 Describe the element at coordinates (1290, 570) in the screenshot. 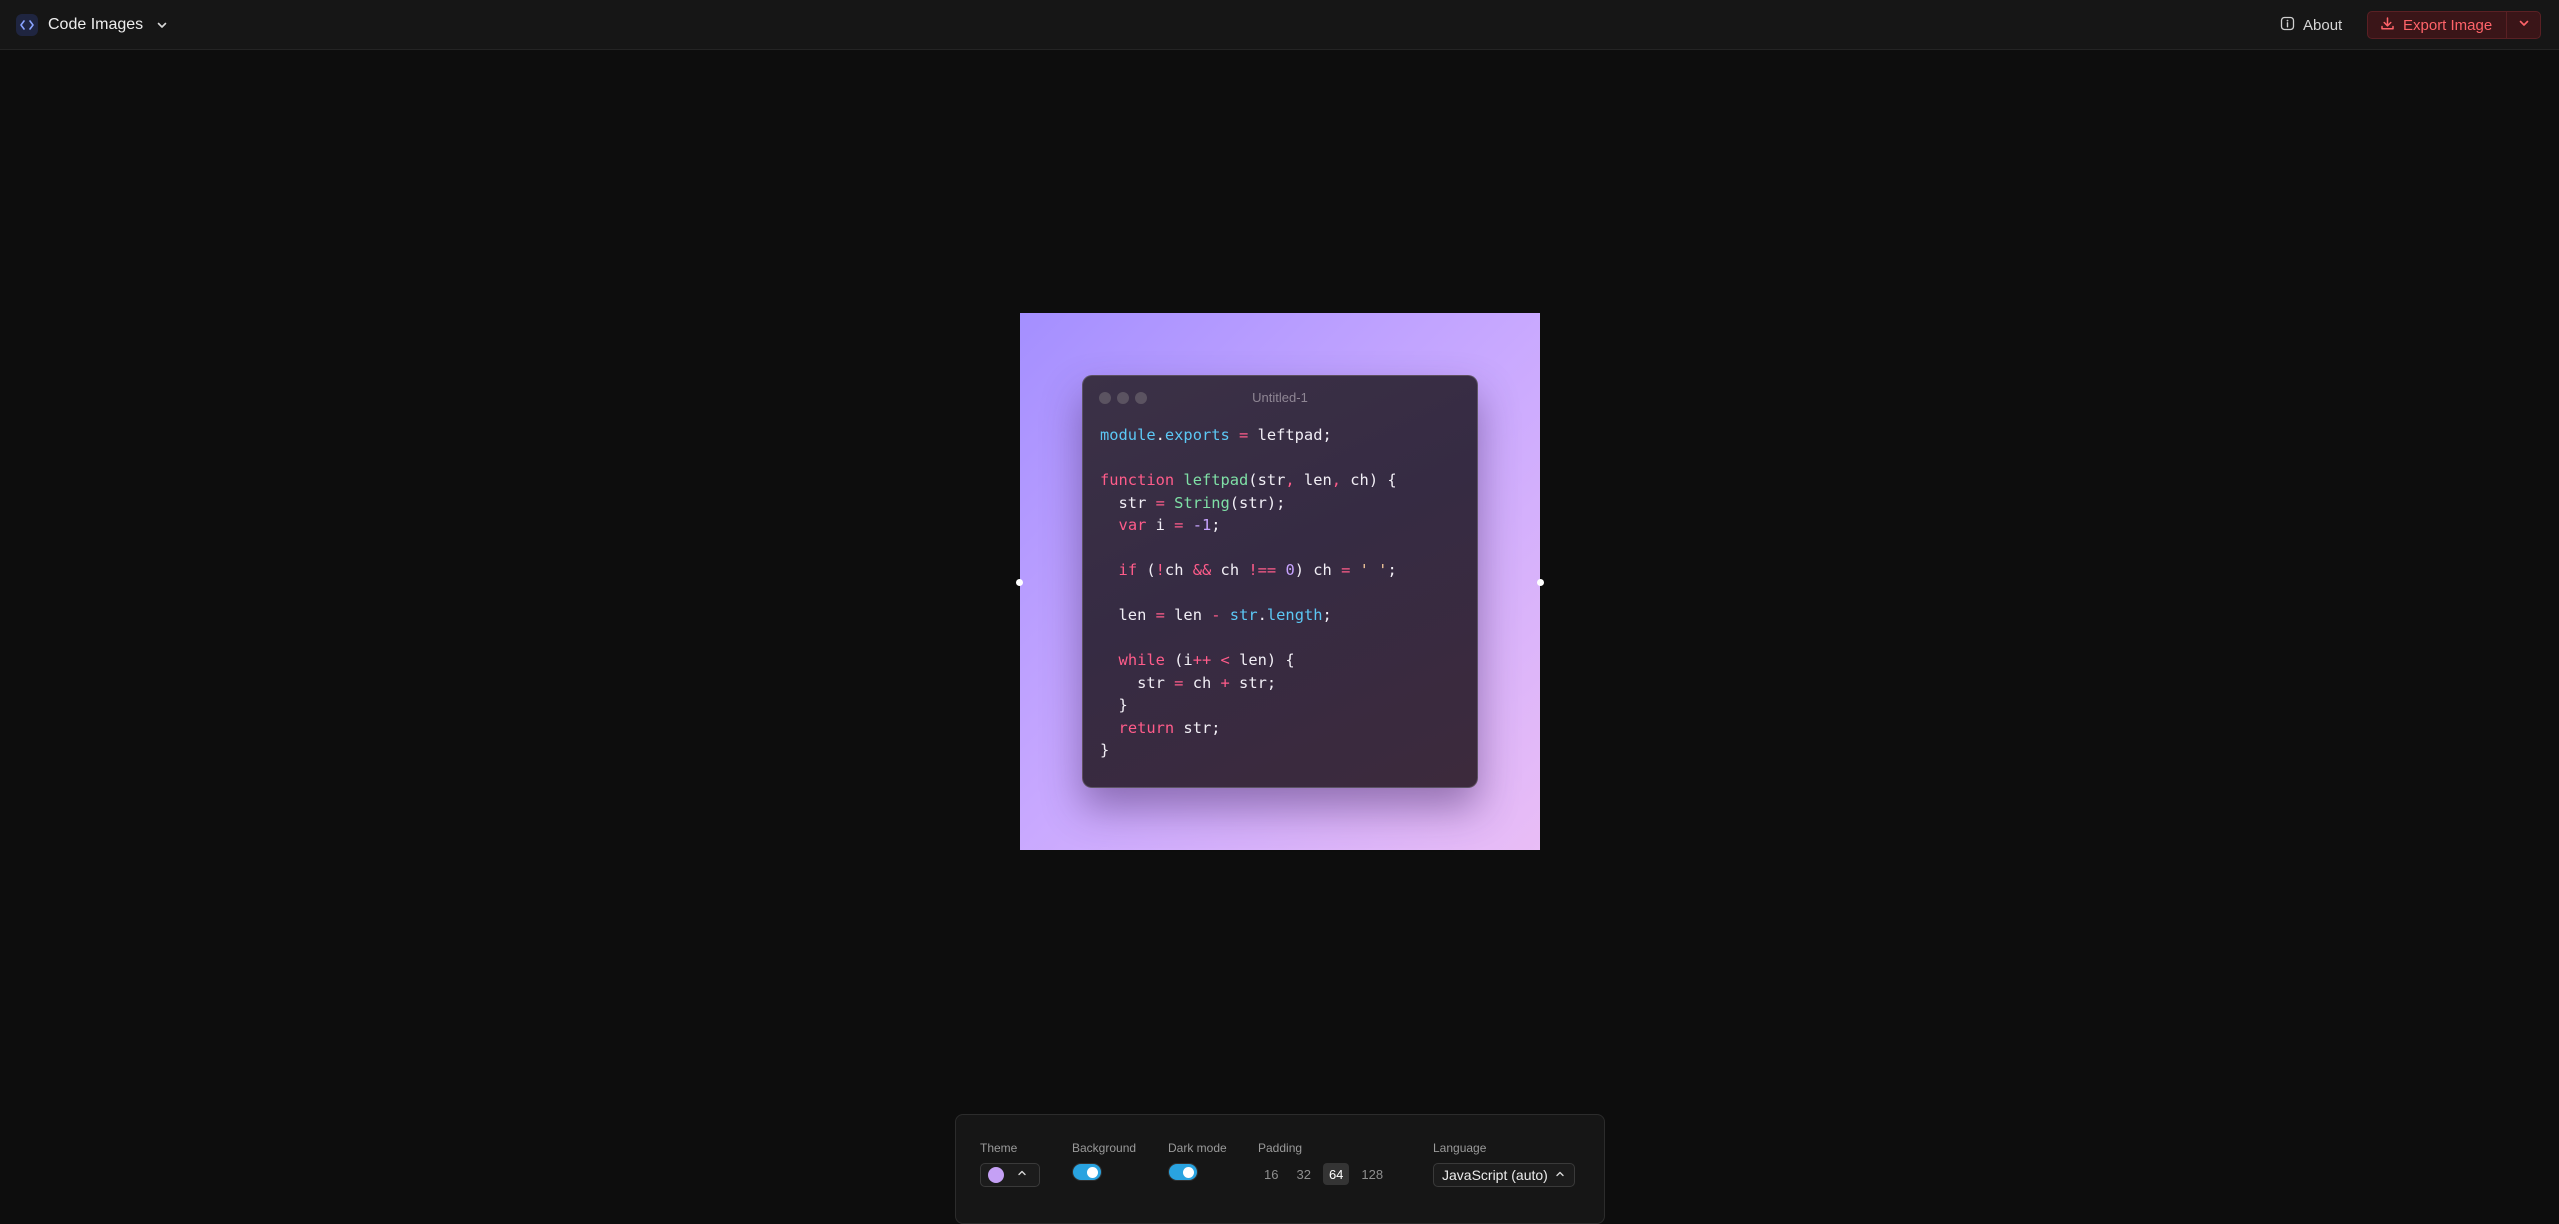

I see `code-token: 0` at that location.